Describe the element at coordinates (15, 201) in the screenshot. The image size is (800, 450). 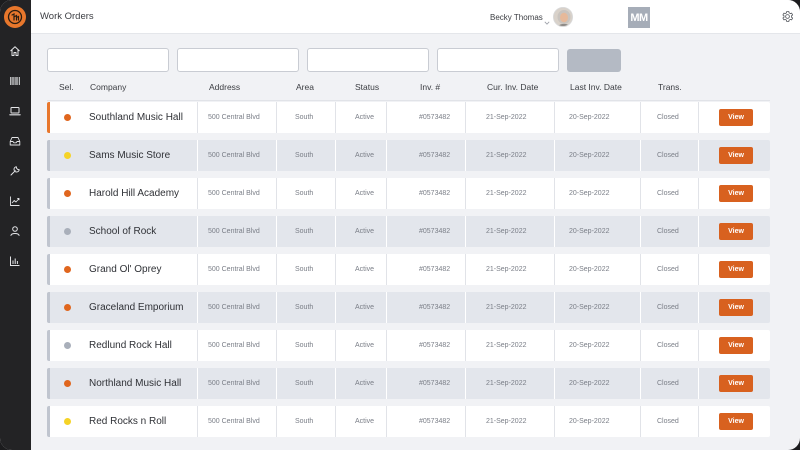
I see `trend-chart-icon` at that location.